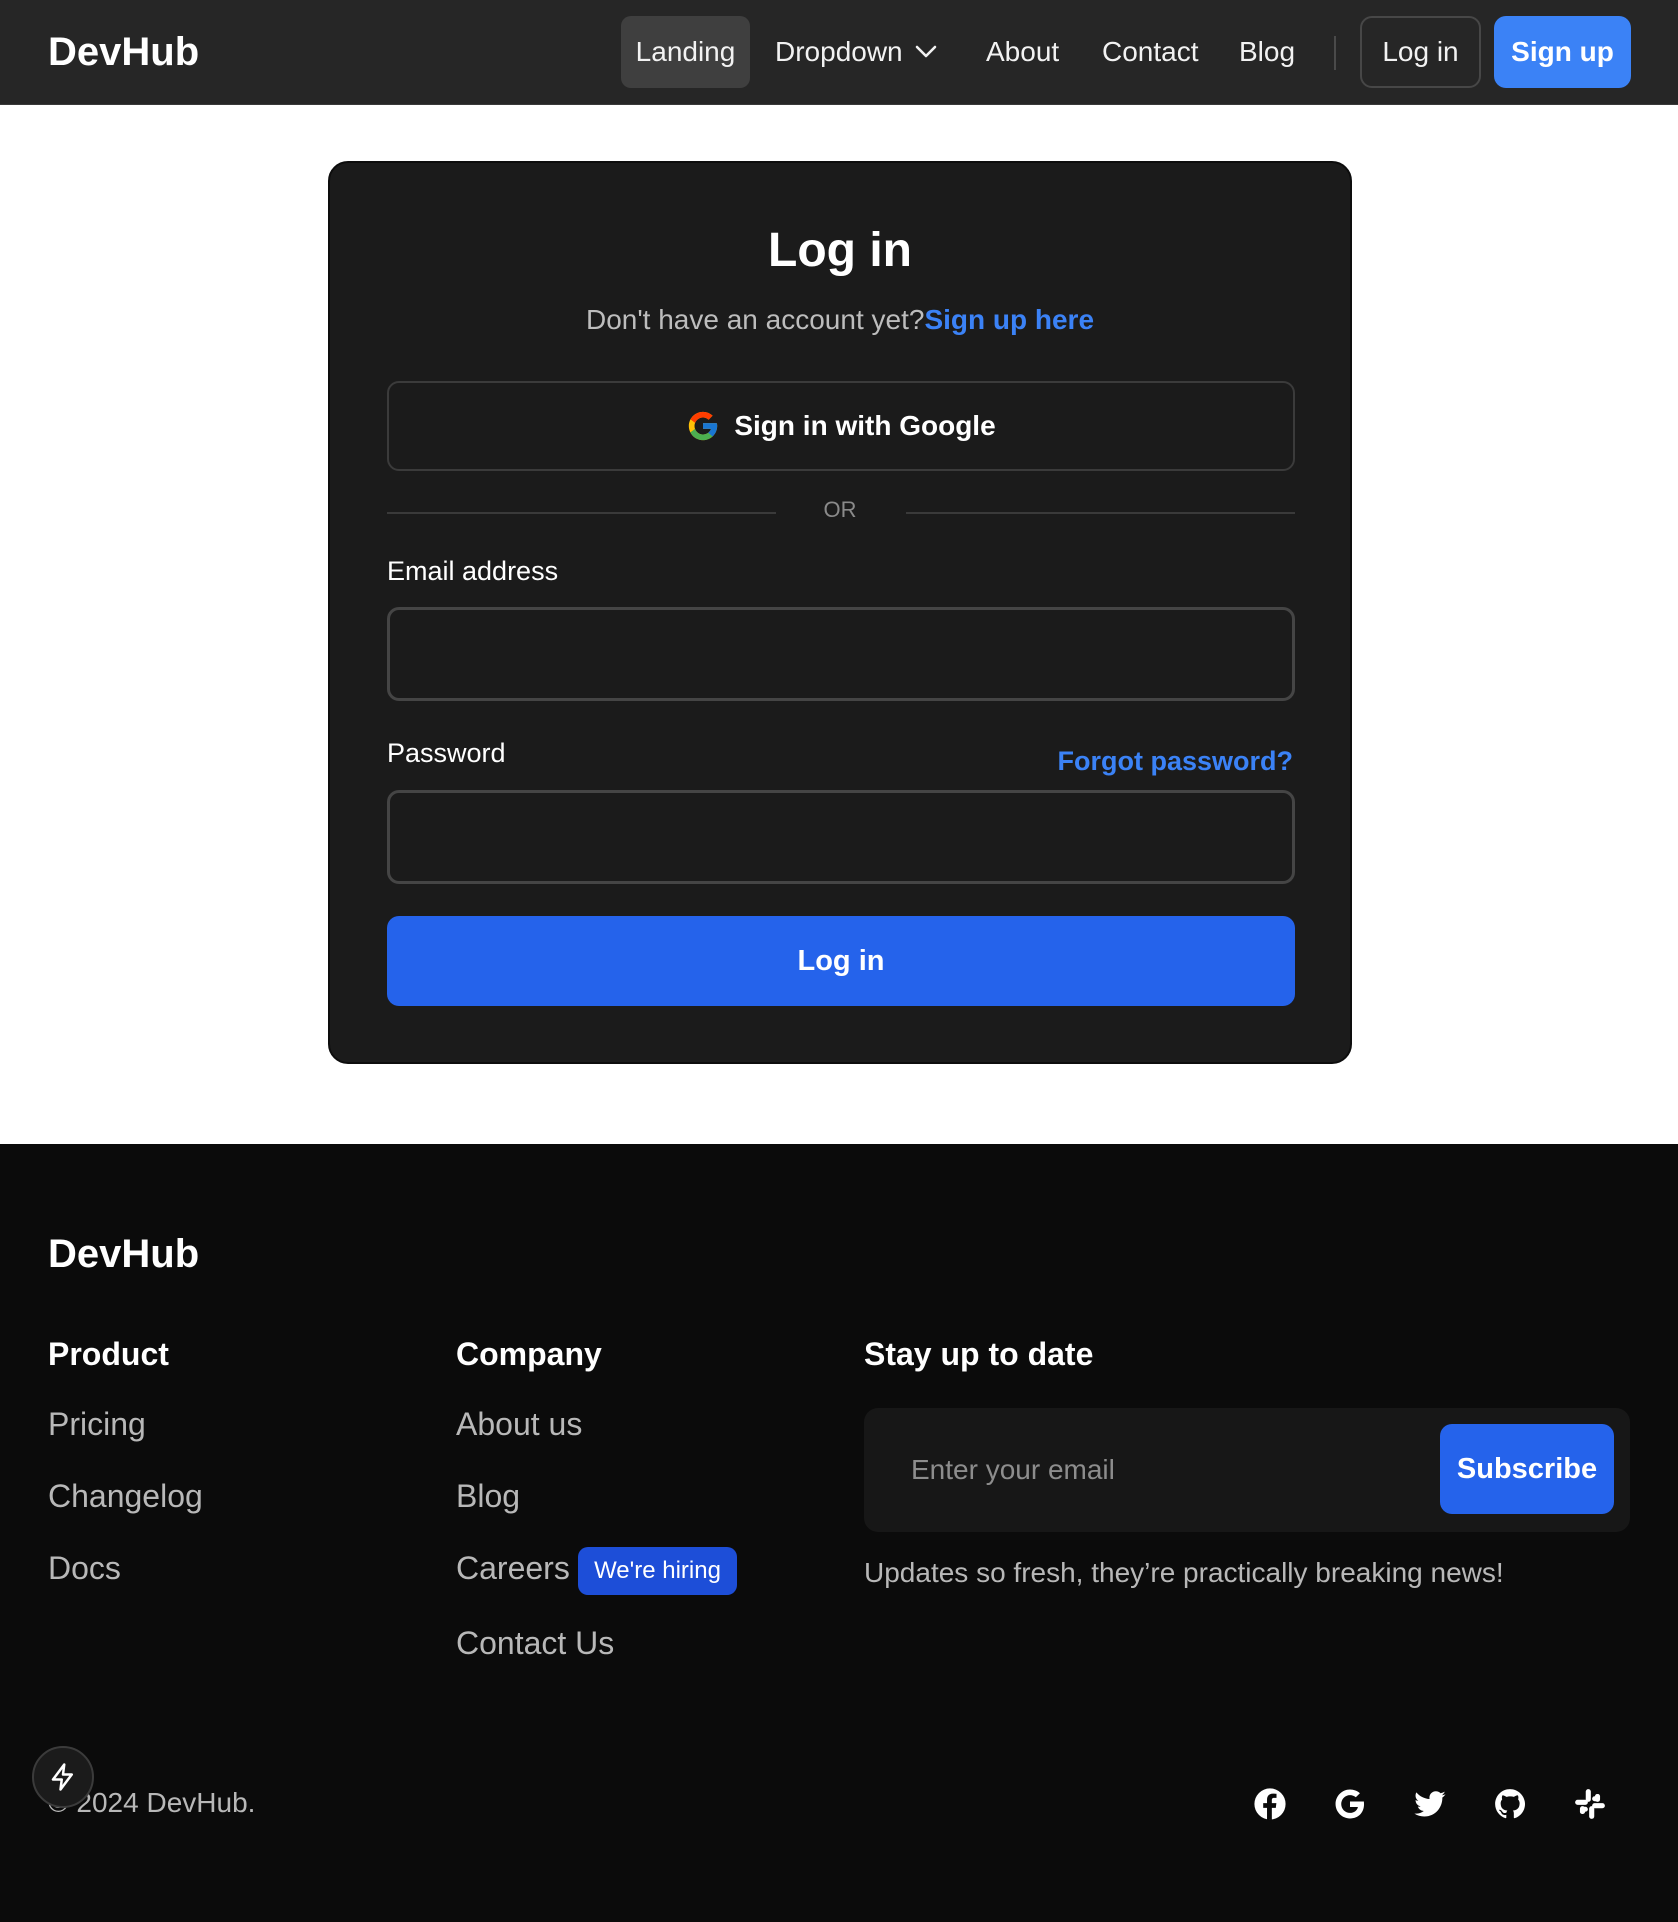  Describe the element at coordinates (1144, 1470) in the screenshot. I see `newsletter-email-input` at that location.